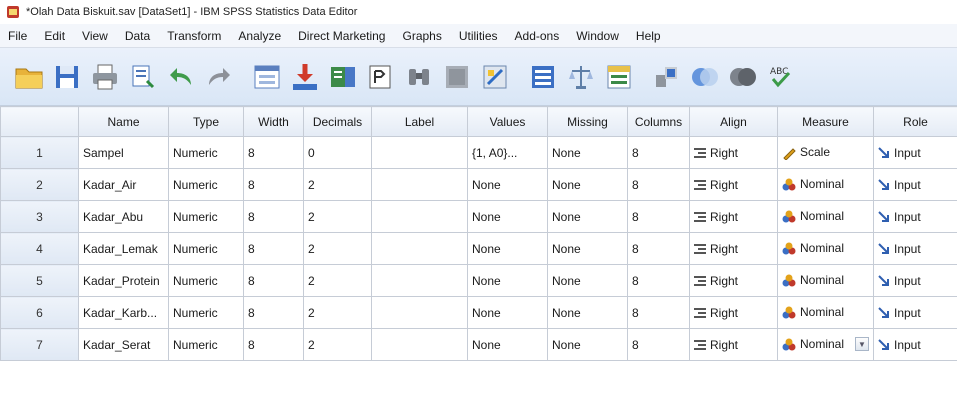 This screenshot has width=957, height=407. I want to click on col-header-measure: Measure, so click(825, 121).